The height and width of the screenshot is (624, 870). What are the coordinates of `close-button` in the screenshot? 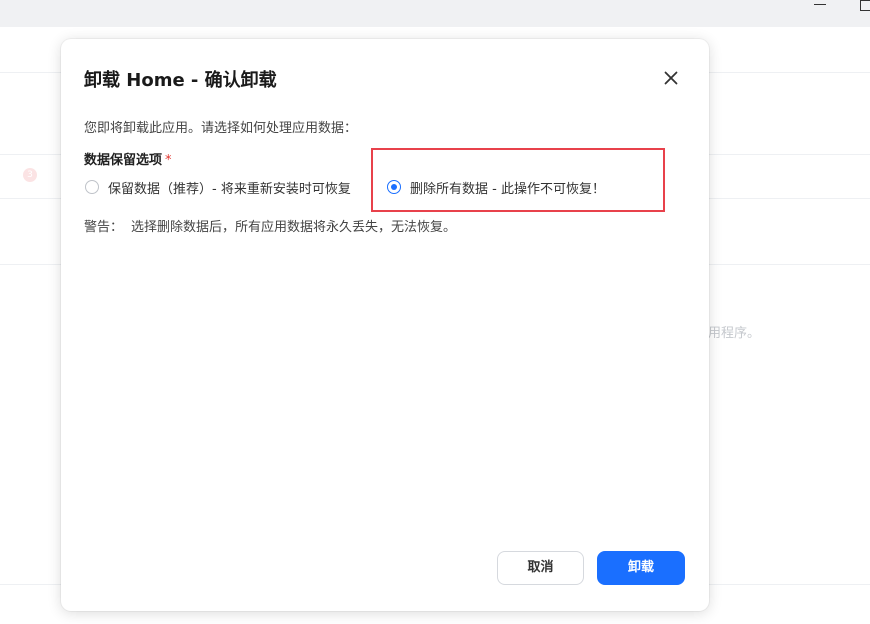 It's located at (671, 78).